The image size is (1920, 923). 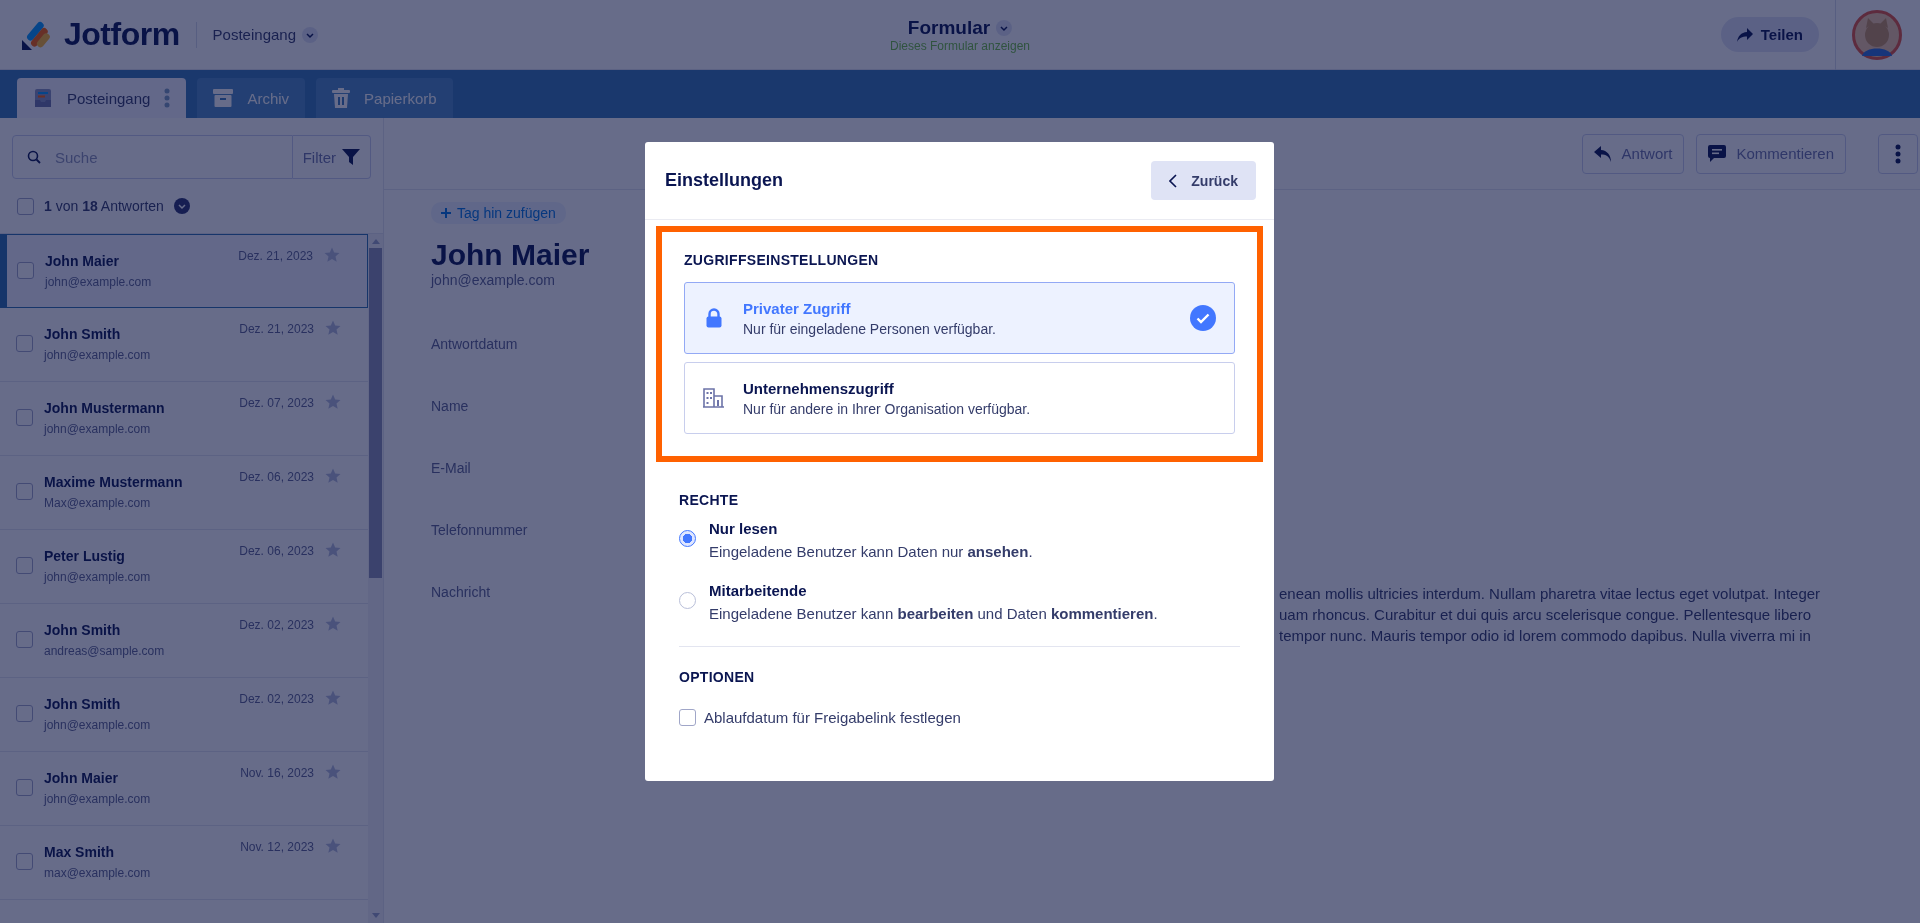 What do you see at coordinates (34, 157) in the screenshot?
I see `search-icon` at bounding box center [34, 157].